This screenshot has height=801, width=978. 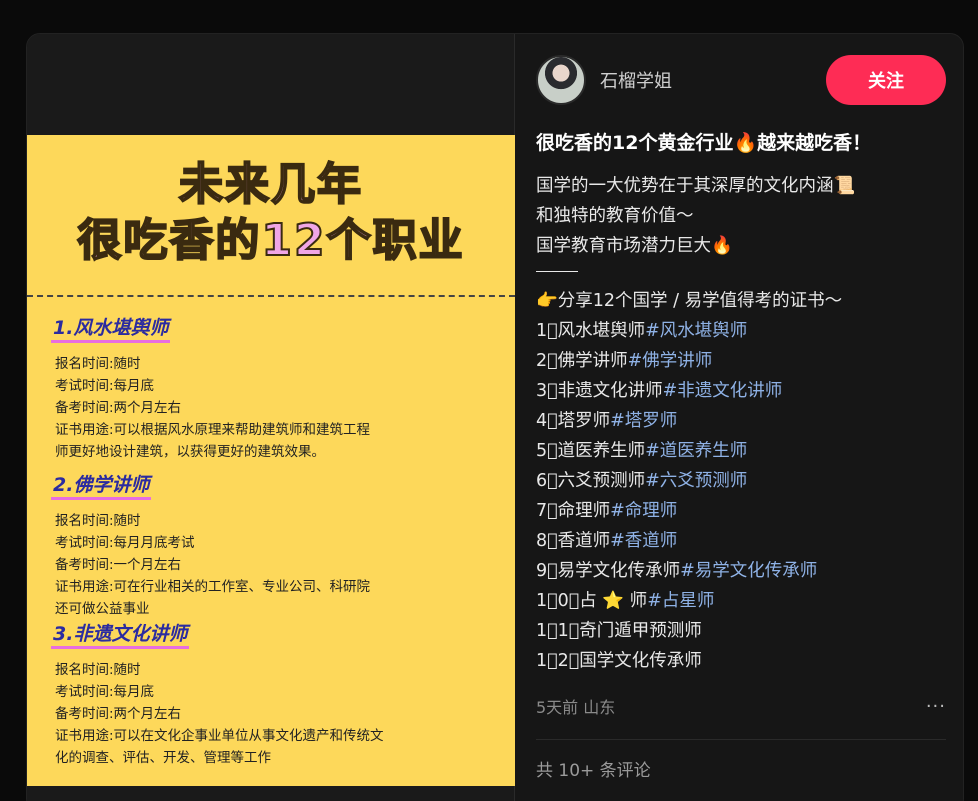 What do you see at coordinates (271, 296) in the screenshot?
I see `poster-divider` at bounding box center [271, 296].